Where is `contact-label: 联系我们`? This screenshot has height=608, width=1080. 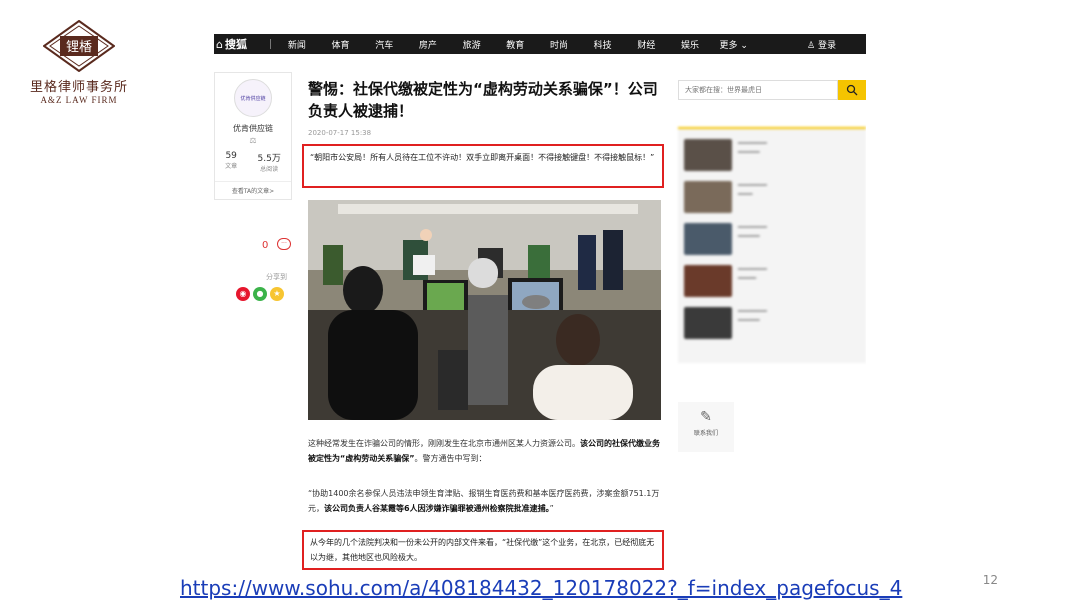
contact-label: 联系我们 is located at coordinates (705, 433).